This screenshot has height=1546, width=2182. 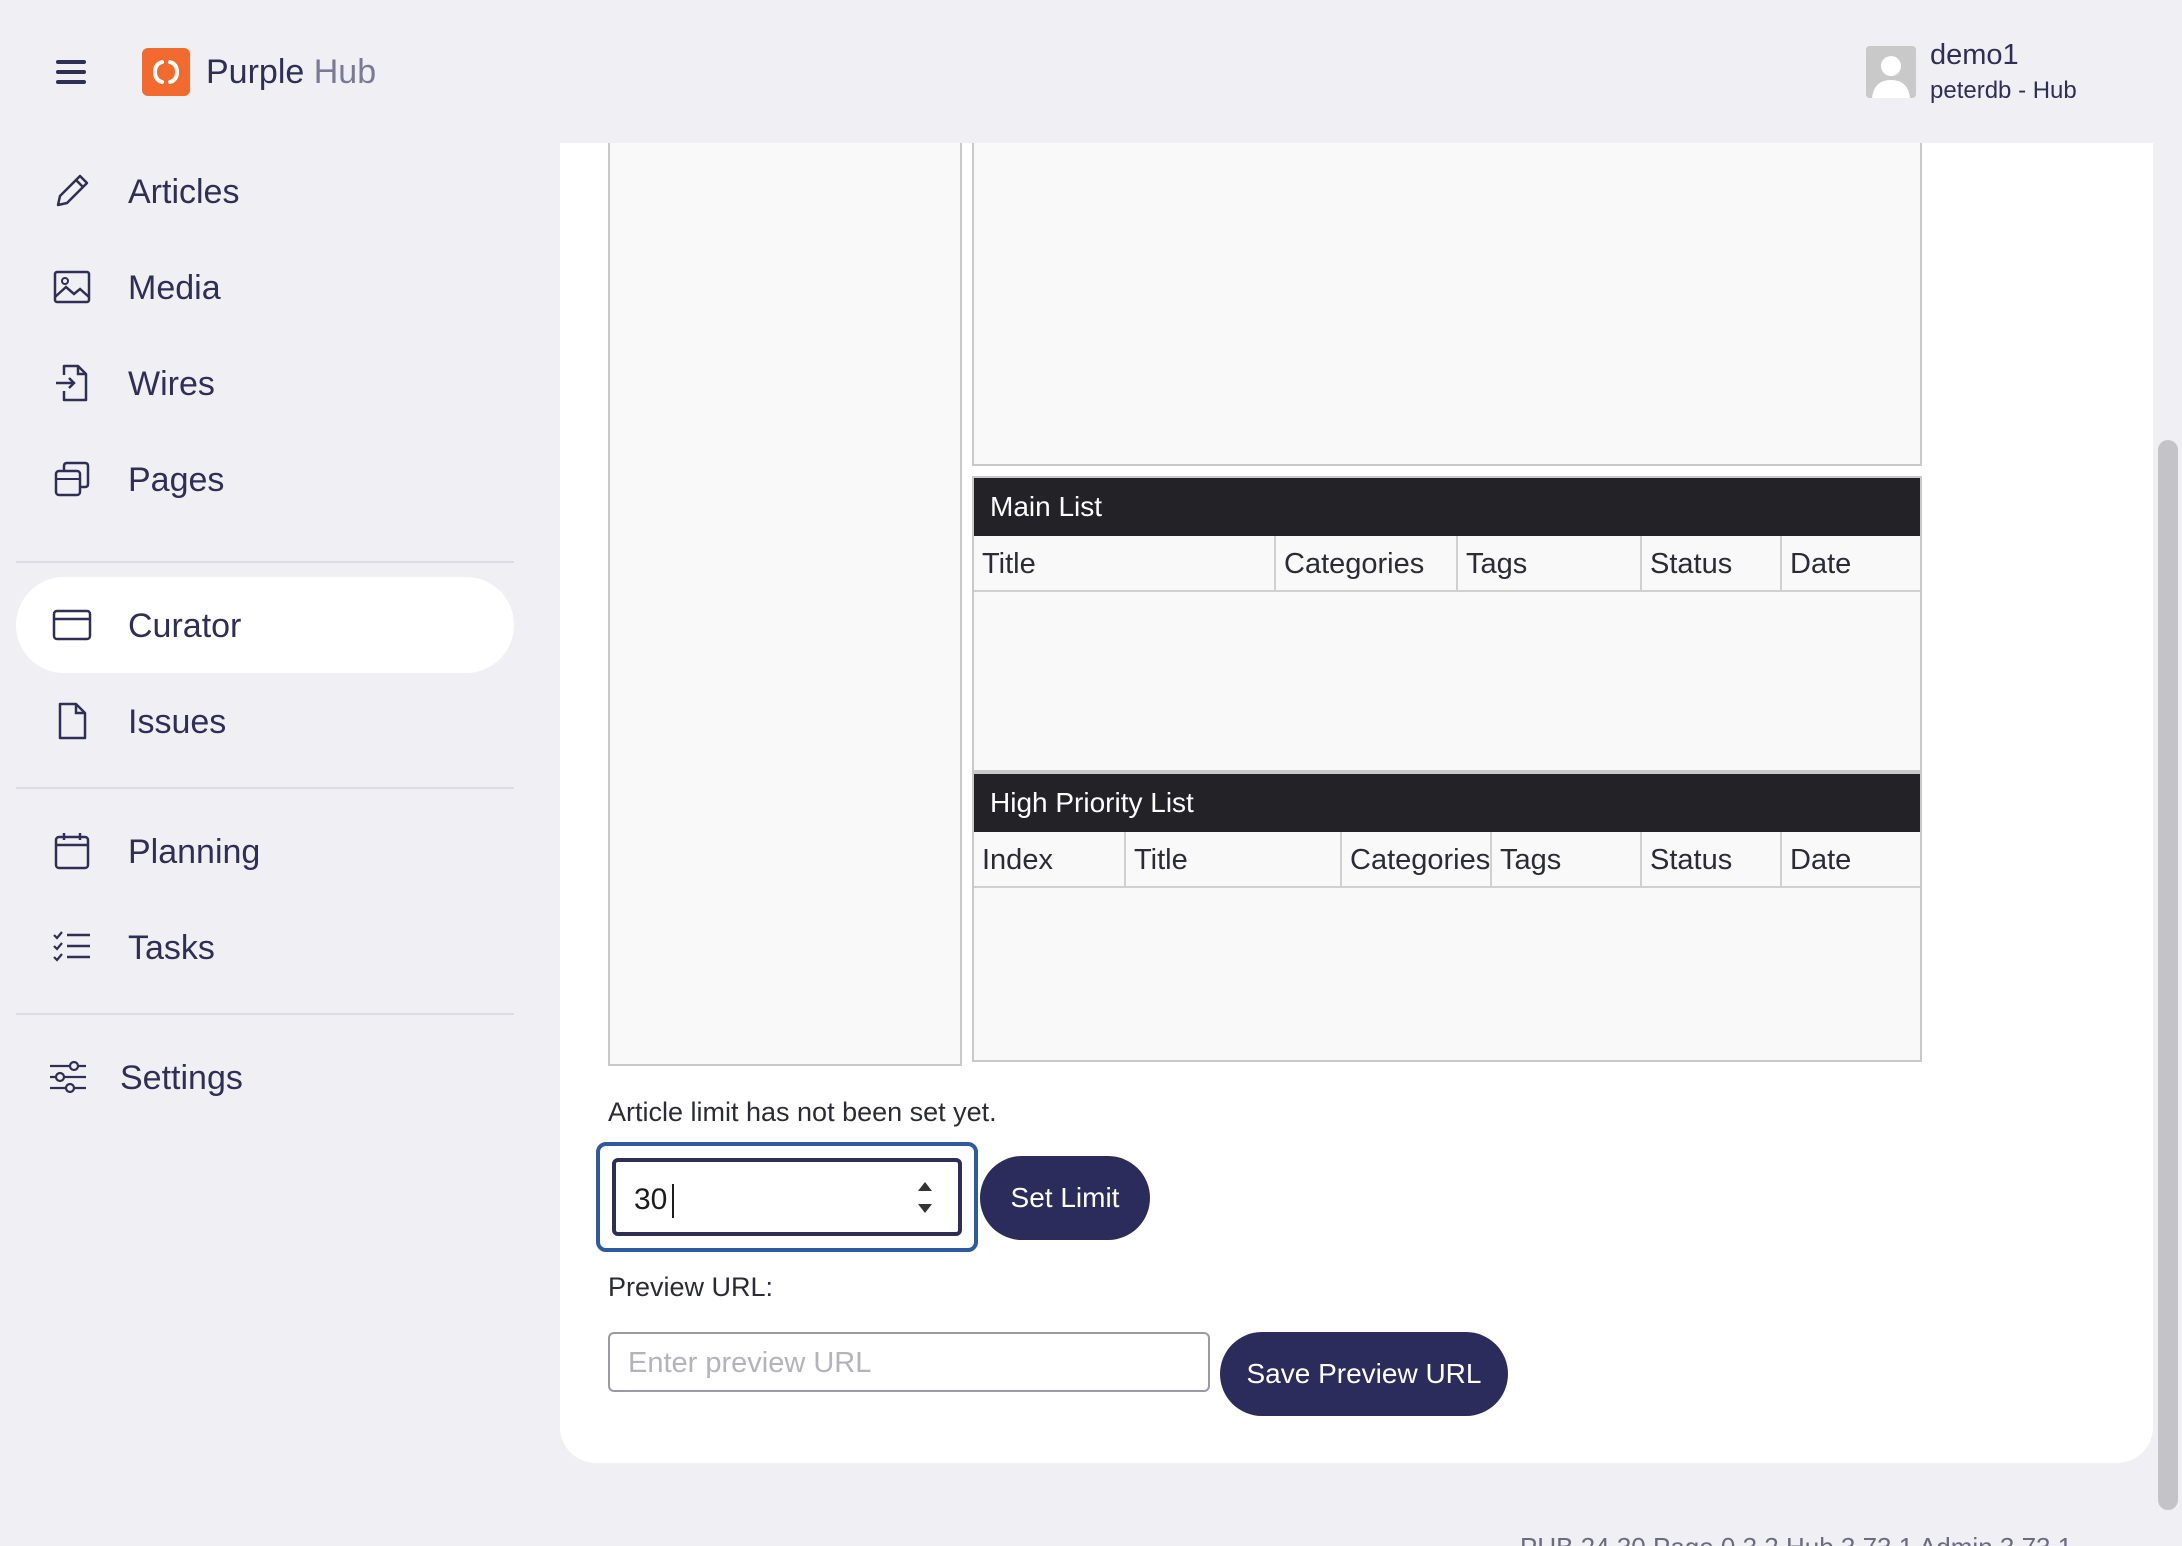 What do you see at coordinates (2003, 90) in the screenshot?
I see `user-workspace: peterdb - Hub` at bounding box center [2003, 90].